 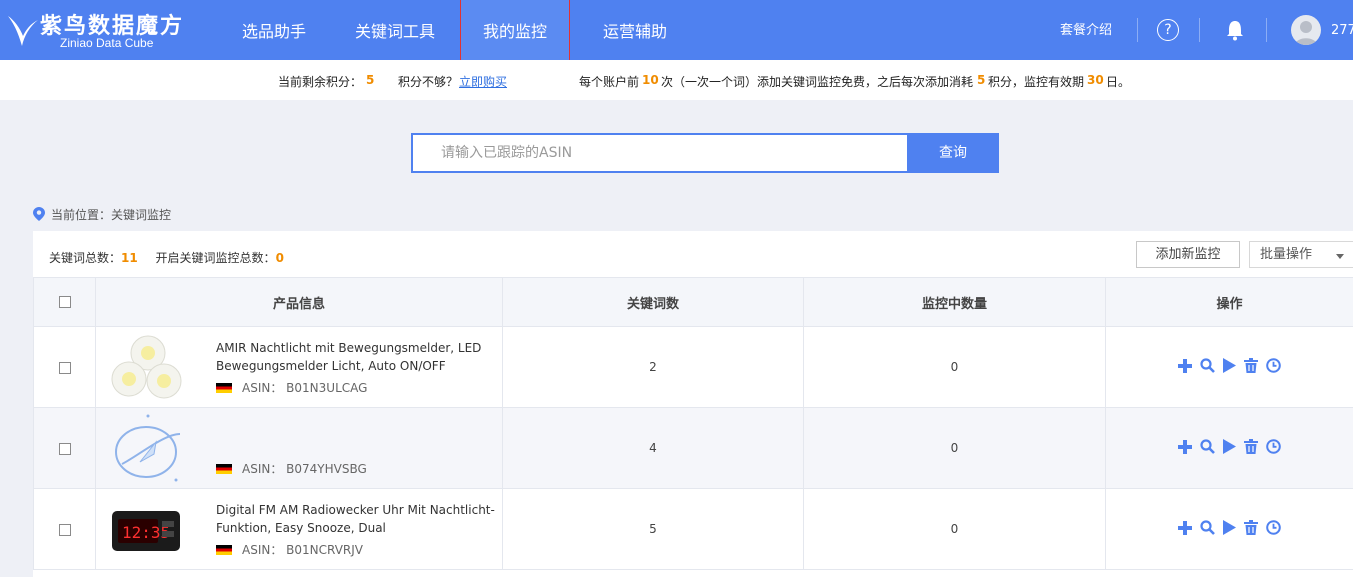 What do you see at coordinates (85, 258) in the screenshot?
I see `keyword-total-label: 关键词总数：` at bounding box center [85, 258].